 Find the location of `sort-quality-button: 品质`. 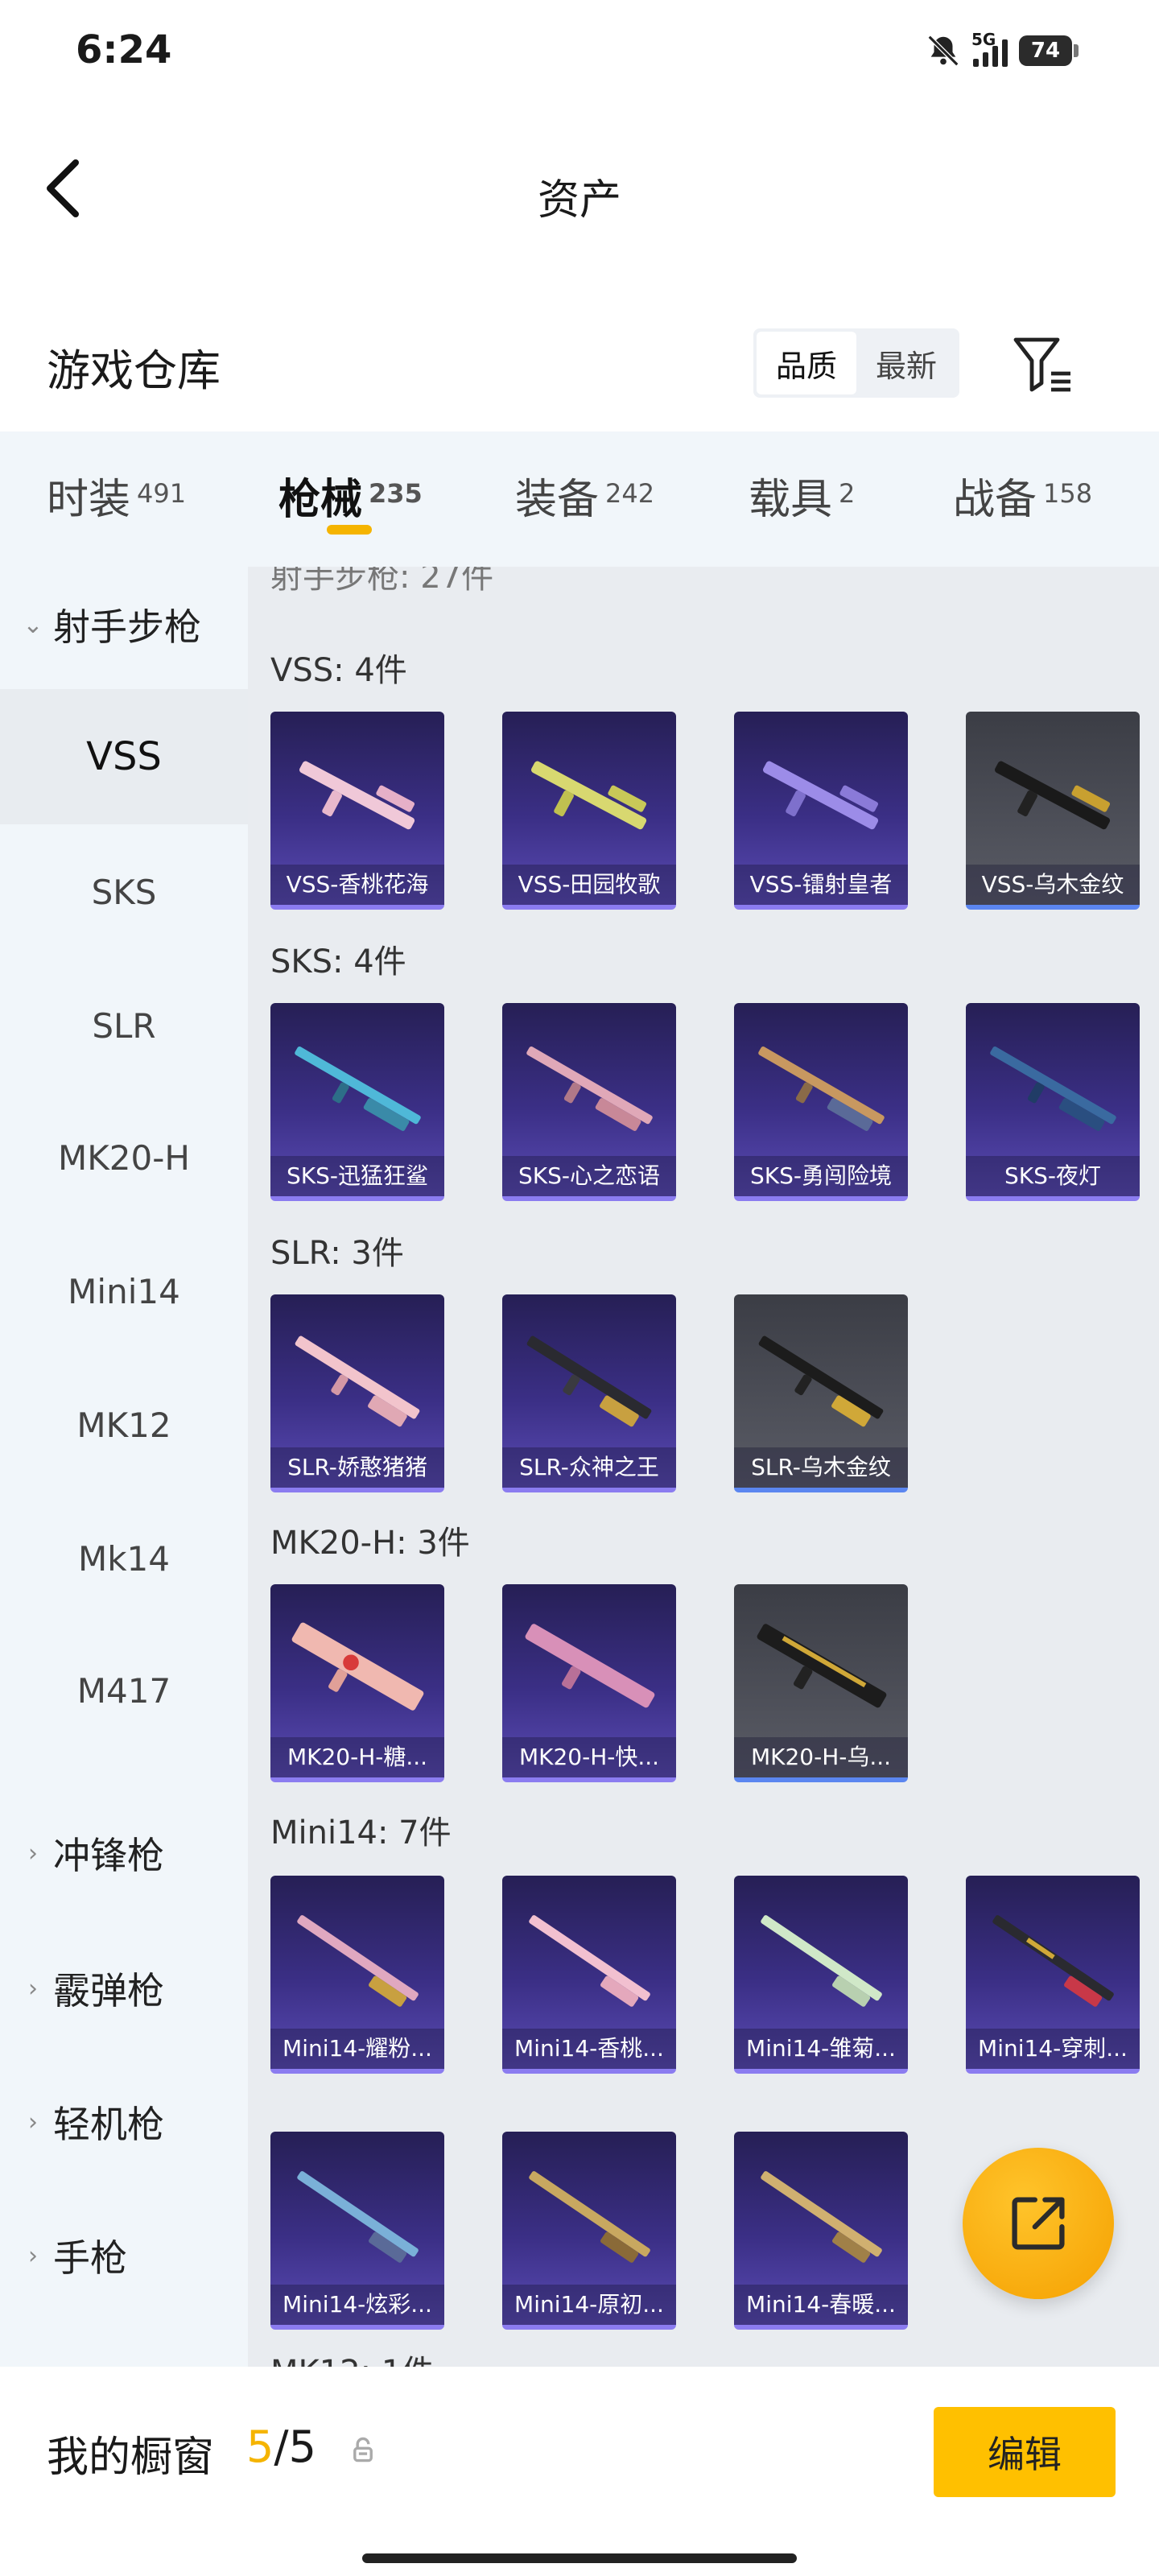

sort-quality-button: 品质 is located at coordinates (806, 363).